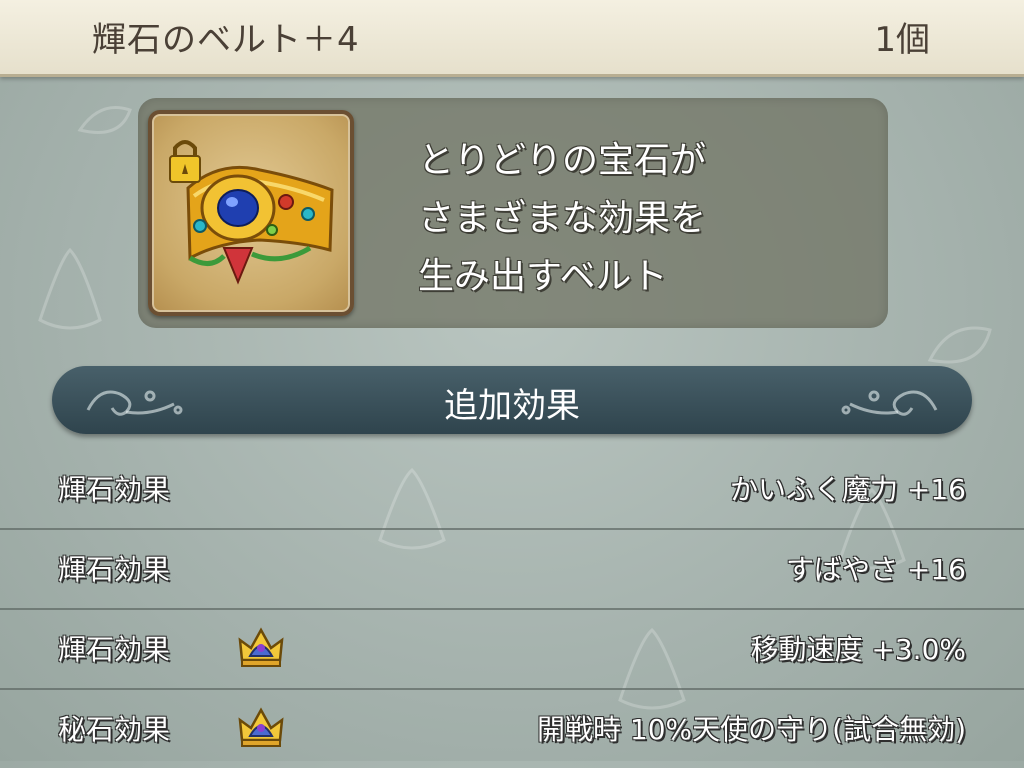 The height and width of the screenshot is (768, 1024). Describe the element at coordinates (512, 38) in the screenshot. I see `item-title-bar: 輝石のベルト＋4 1個` at that location.